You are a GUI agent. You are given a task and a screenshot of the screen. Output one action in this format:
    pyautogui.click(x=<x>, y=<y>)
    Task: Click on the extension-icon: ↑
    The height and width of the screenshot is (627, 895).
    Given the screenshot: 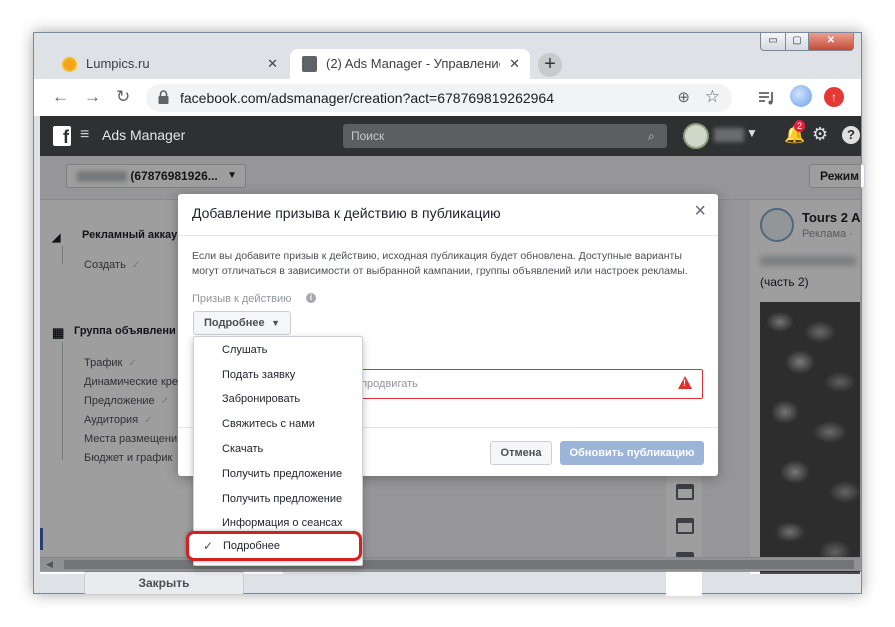 What is the action you would take?
    pyautogui.click(x=834, y=97)
    